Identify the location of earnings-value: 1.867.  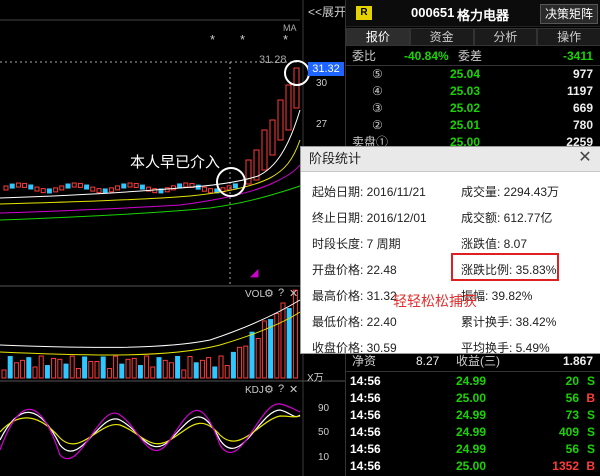
(577, 361).